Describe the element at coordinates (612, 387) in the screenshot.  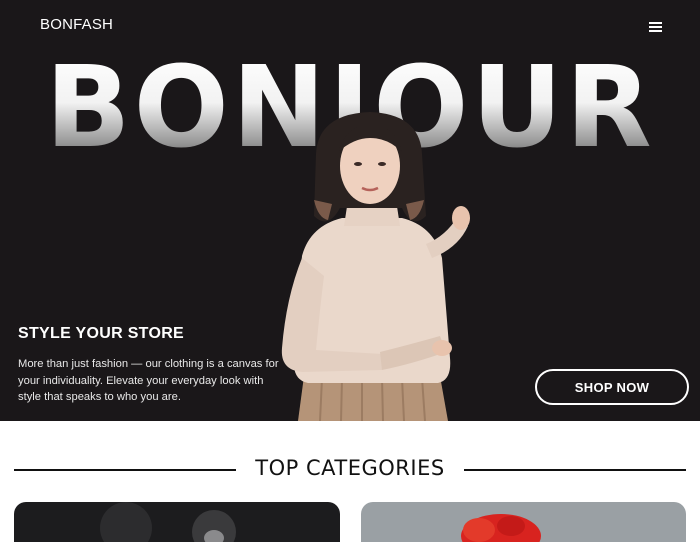
I see `shop-now-button: SHOP NOW` at that location.